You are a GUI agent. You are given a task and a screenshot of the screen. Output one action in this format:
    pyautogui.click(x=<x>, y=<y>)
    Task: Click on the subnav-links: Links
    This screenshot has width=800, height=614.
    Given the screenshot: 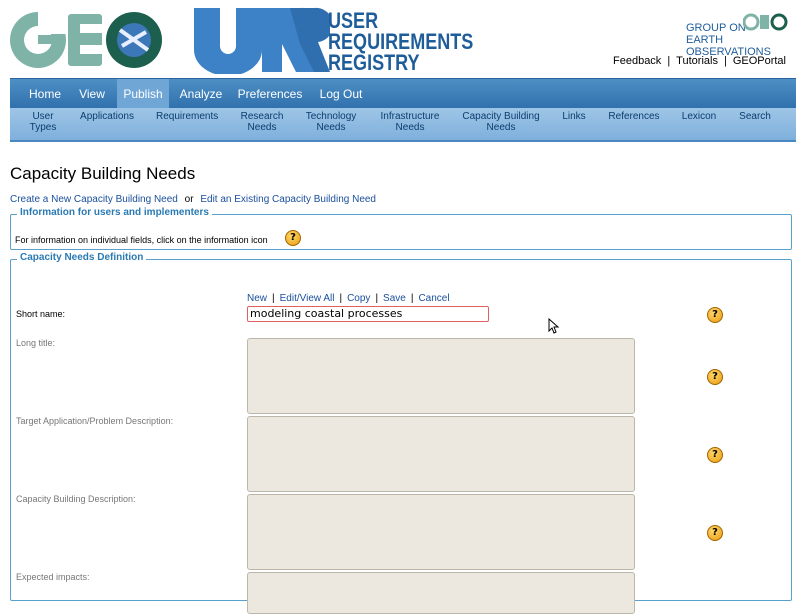 What is the action you would take?
    pyautogui.click(x=574, y=116)
    